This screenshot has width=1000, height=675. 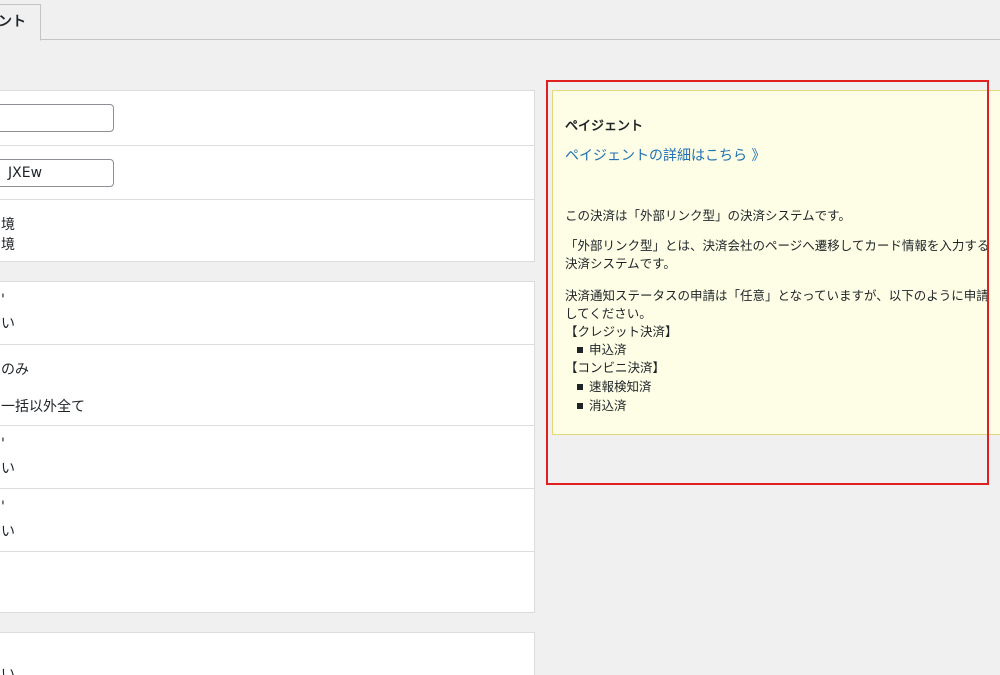 What do you see at coordinates (57, 173) in the screenshot?
I see `connect-password-field: JXEw` at bounding box center [57, 173].